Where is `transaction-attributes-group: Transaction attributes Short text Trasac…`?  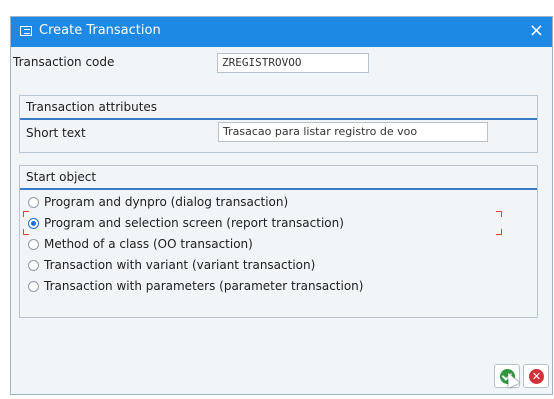 transaction-attributes-group: Transaction attributes Short text Trasac… is located at coordinates (278, 124).